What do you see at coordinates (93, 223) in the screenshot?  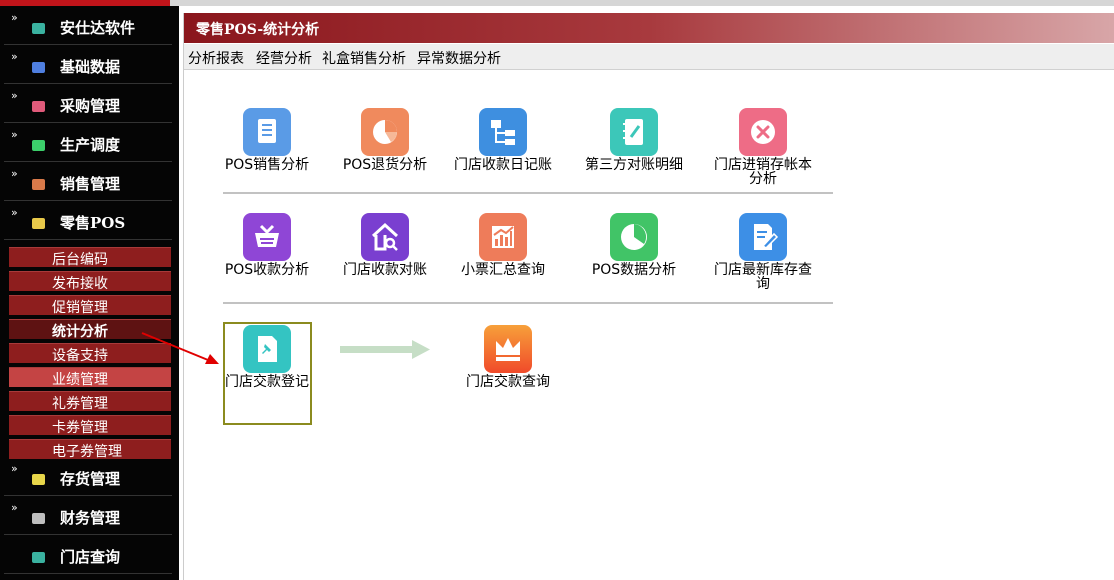 I see `menu-label: 零售POS` at bounding box center [93, 223].